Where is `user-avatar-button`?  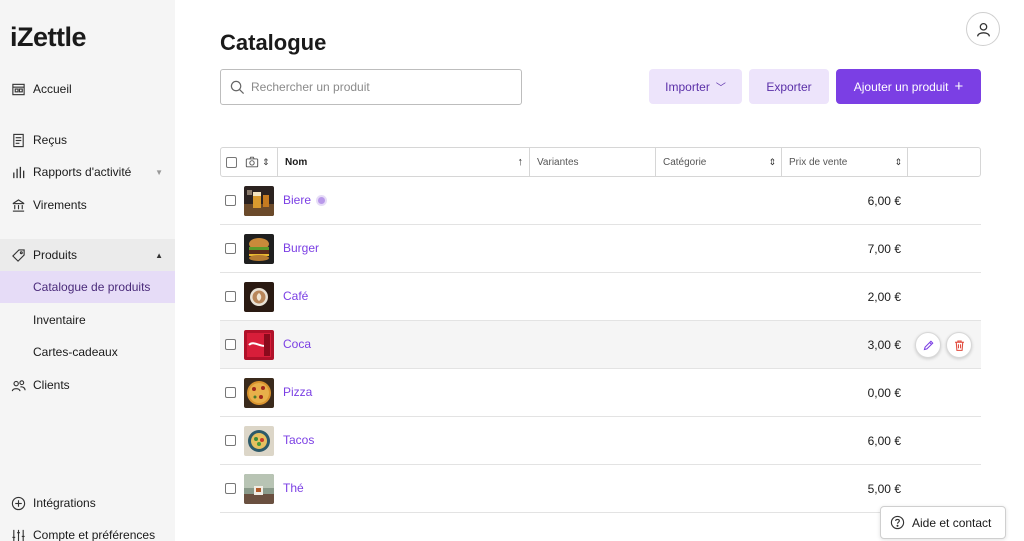 user-avatar-button is located at coordinates (983, 29).